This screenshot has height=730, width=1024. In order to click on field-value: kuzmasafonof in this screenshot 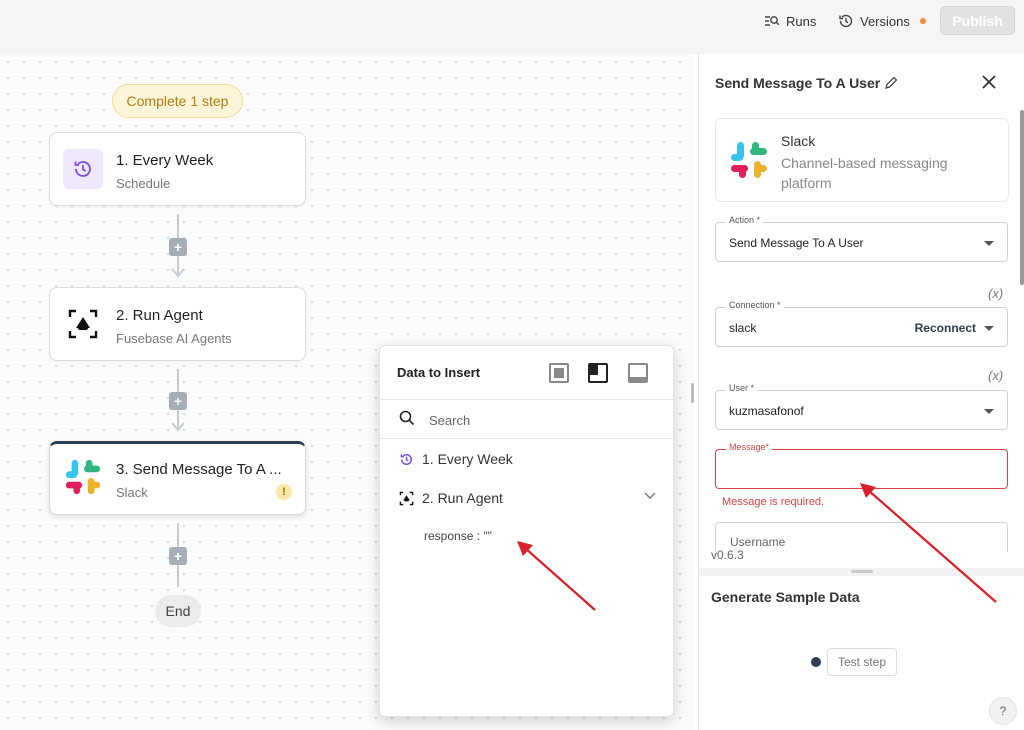, I will do `click(766, 411)`.